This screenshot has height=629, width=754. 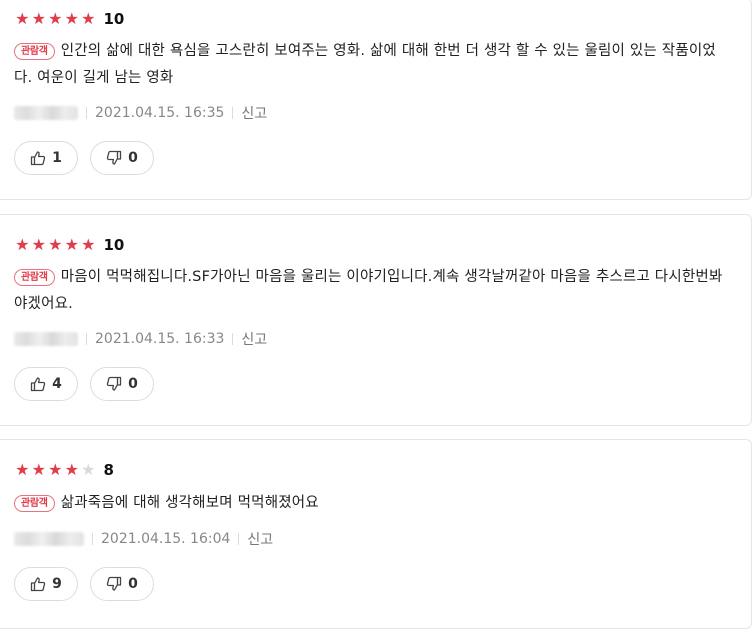 I want to click on rating-score: 8, so click(x=108, y=470).